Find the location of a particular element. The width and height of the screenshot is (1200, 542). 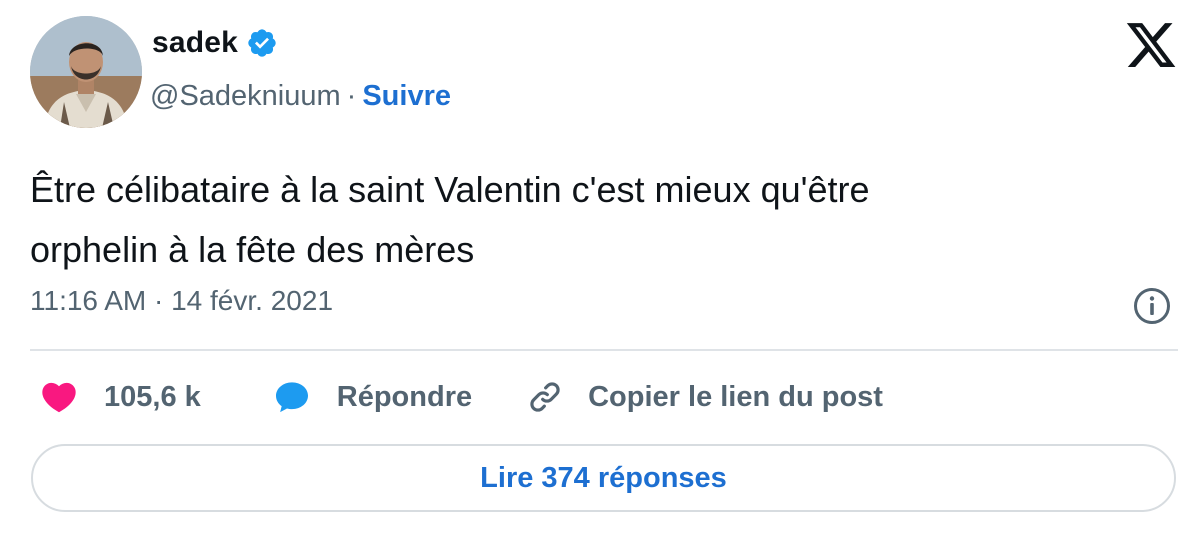

verified-badge-icon is located at coordinates (262, 43).